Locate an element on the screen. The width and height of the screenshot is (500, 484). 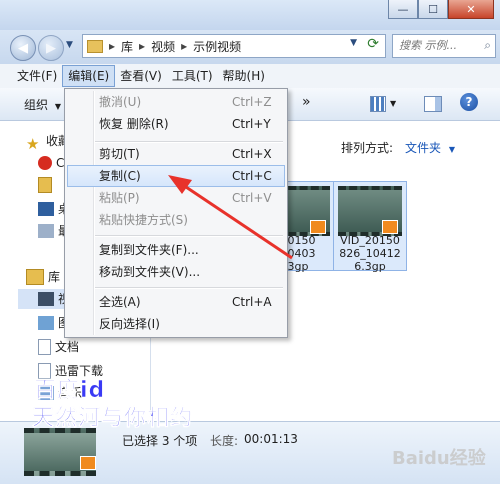
arrow-head-icon is located at coordinates (180, 184).